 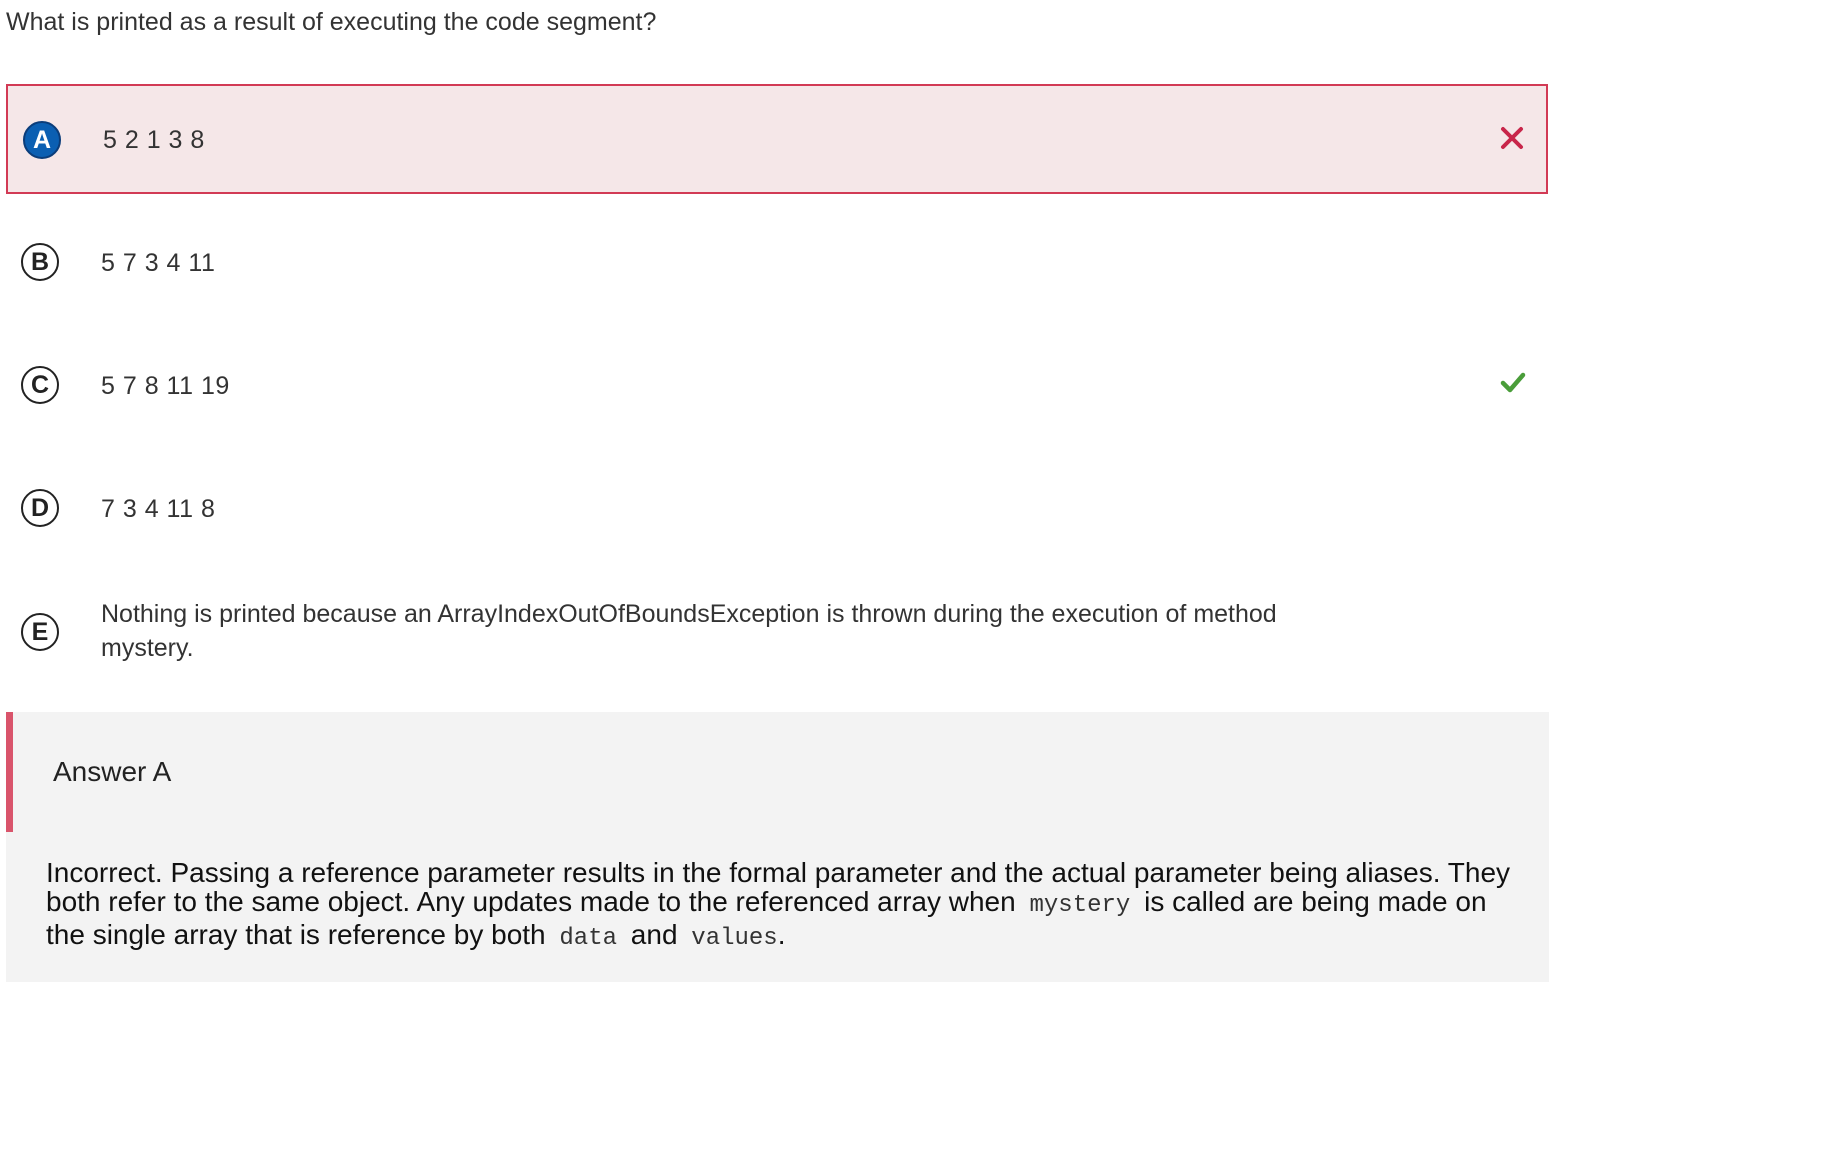 I want to click on answer-option-c: C 5 7 8 11 19, so click(x=777, y=388).